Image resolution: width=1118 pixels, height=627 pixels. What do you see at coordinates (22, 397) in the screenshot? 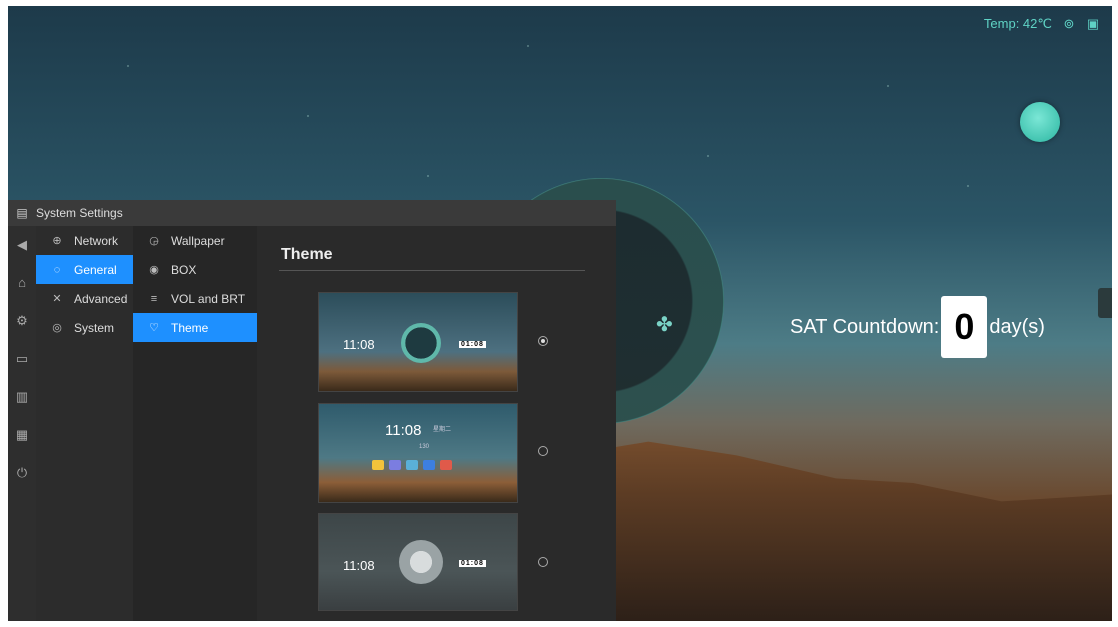
I see `input-source-icon: ▥` at bounding box center [22, 397].